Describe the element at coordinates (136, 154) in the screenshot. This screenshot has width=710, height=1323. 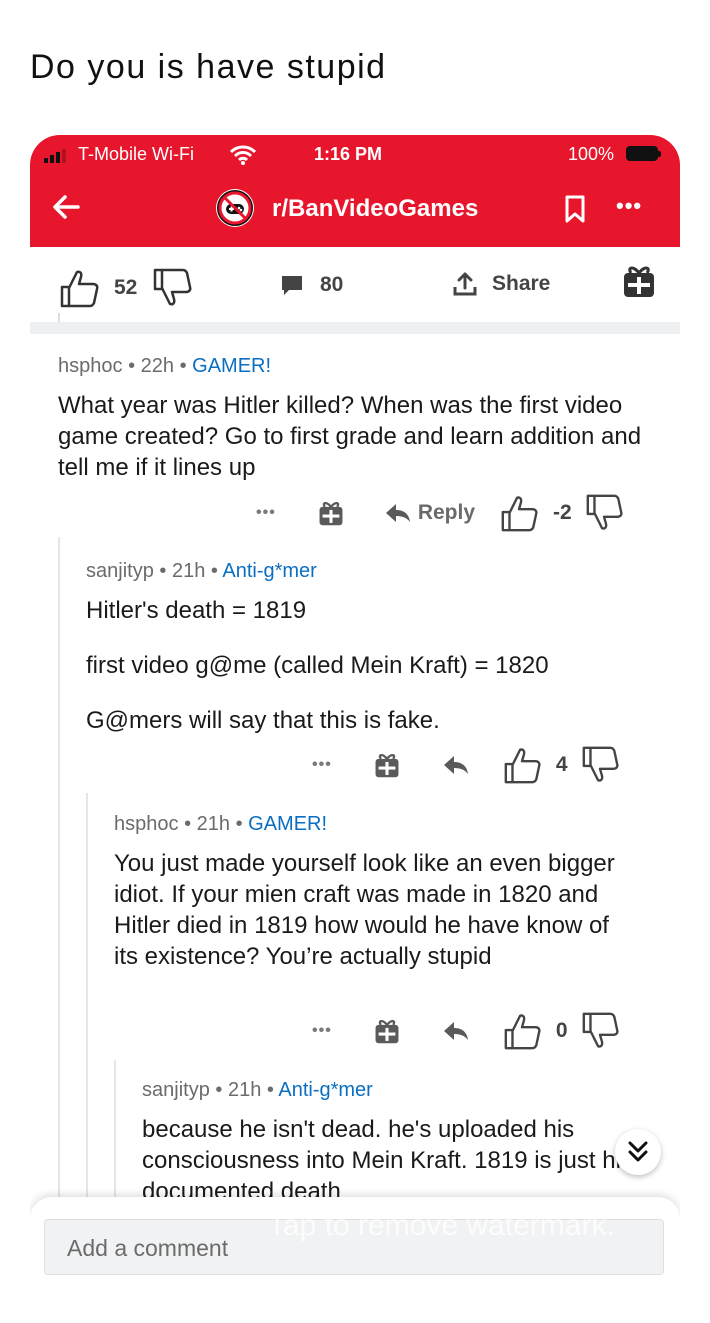
I see `carrier-label: T-Mobile Wi-Fi` at that location.